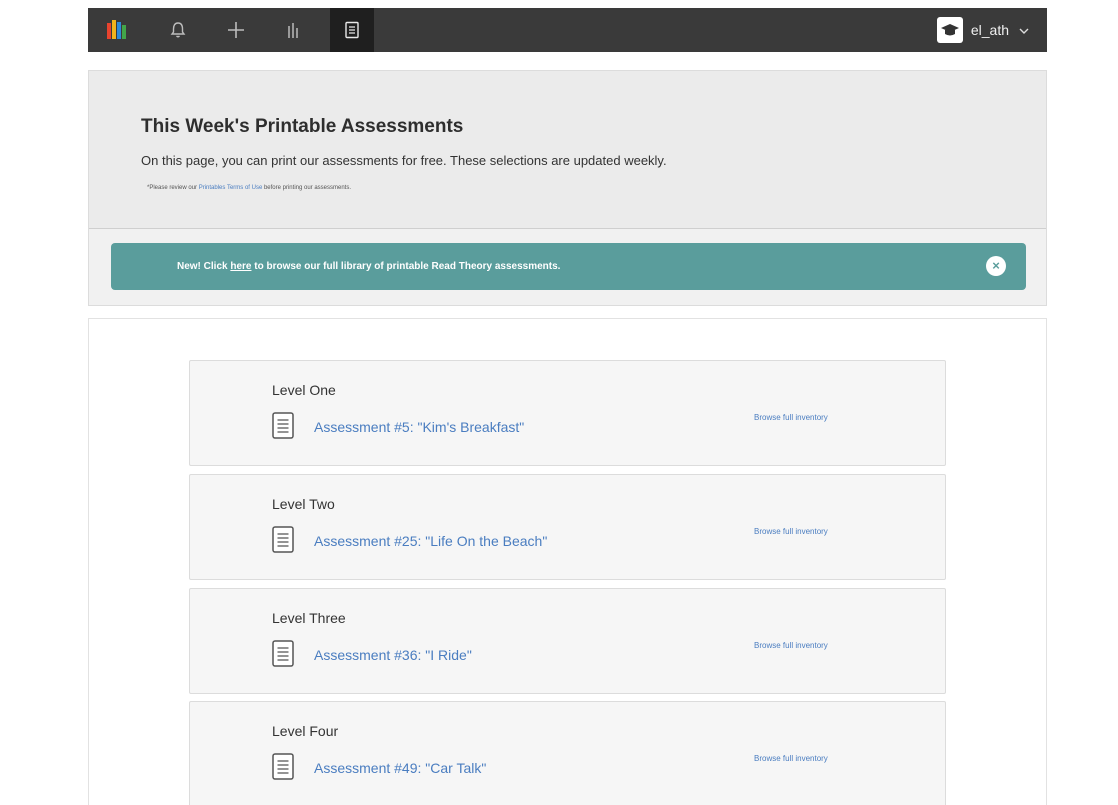  What do you see at coordinates (173, 188) in the screenshot?
I see `terms-prefix: *Please review our` at bounding box center [173, 188].